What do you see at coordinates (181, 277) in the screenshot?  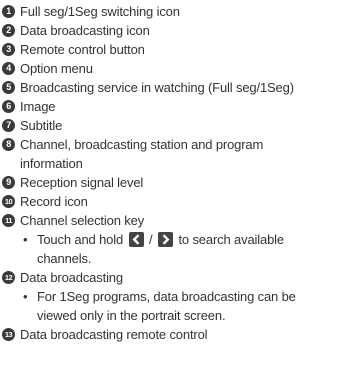 I see `list-item: 12 Data broadcasting` at bounding box center [181, 277].